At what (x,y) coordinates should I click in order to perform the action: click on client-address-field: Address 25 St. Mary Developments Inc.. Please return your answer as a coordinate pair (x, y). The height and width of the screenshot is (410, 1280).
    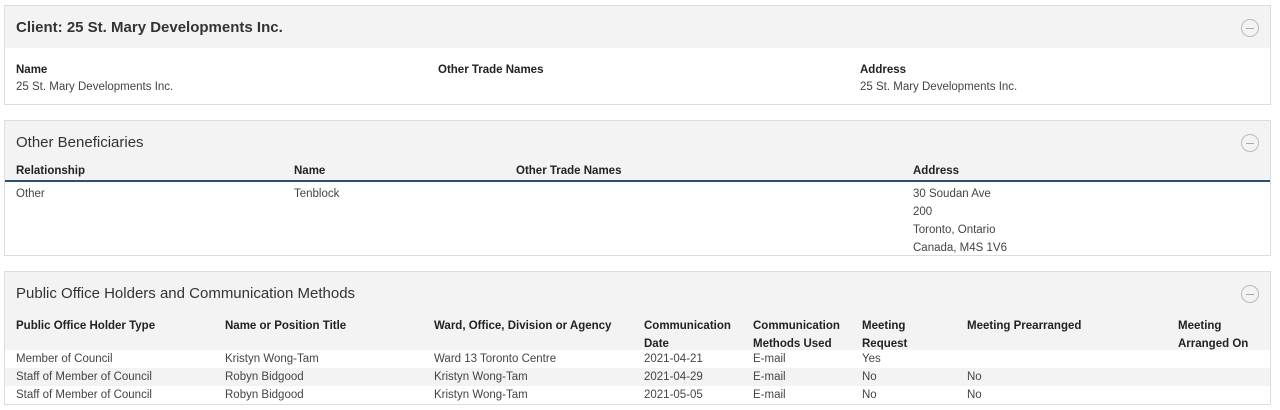
    Looking at the image, I should click on (938, 79).